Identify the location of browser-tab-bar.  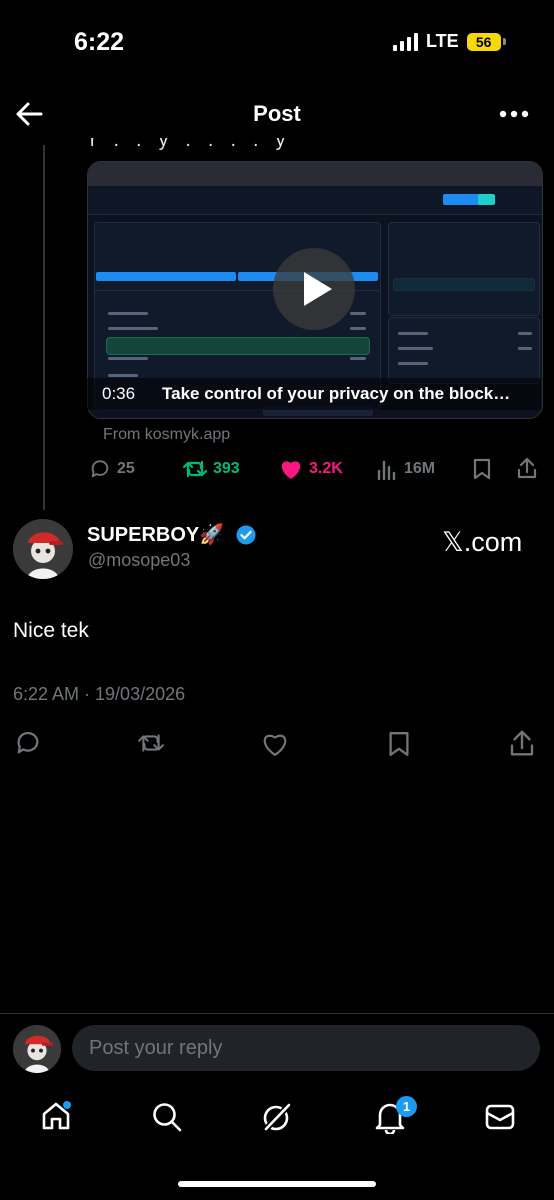
(315, 174).